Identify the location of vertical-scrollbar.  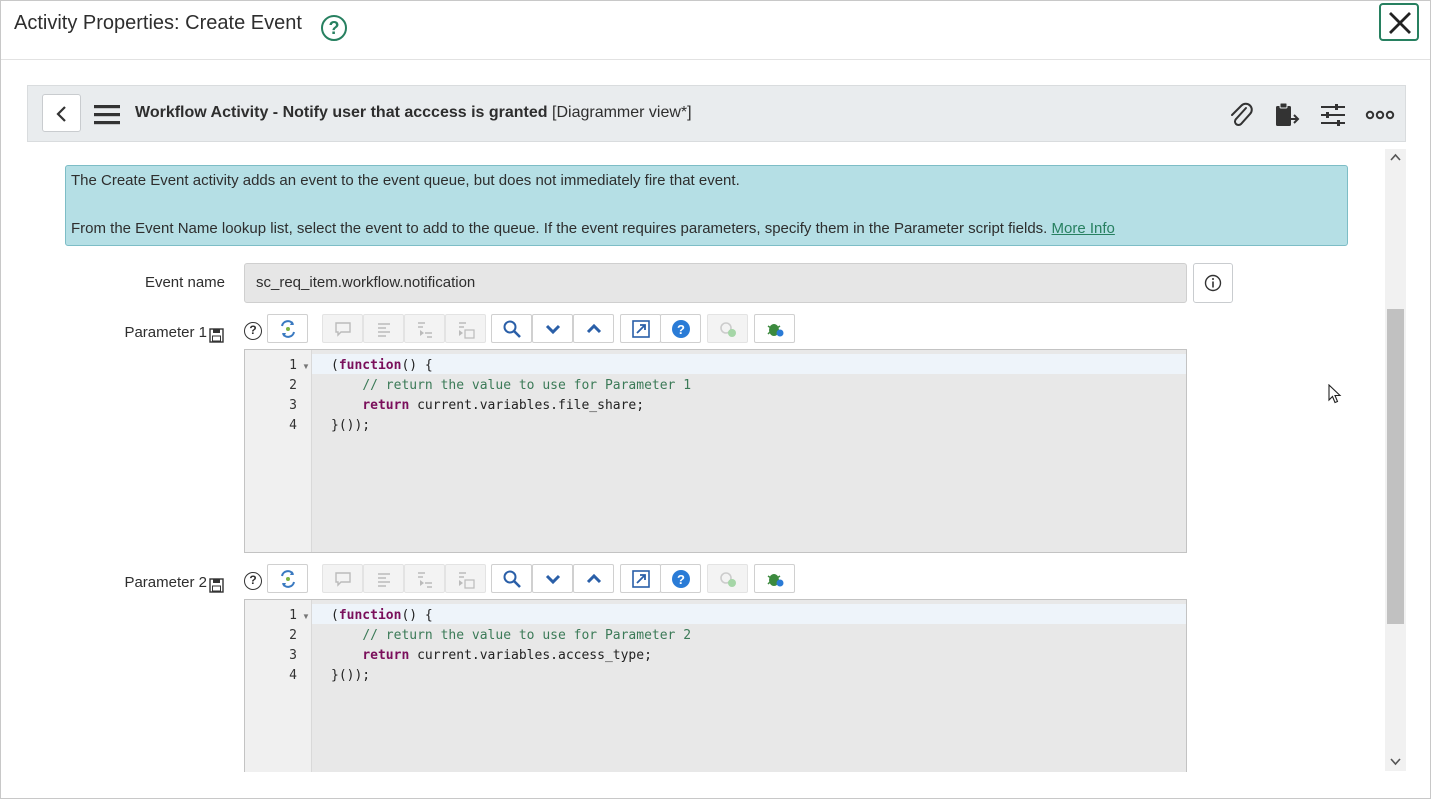
(1395, 460).